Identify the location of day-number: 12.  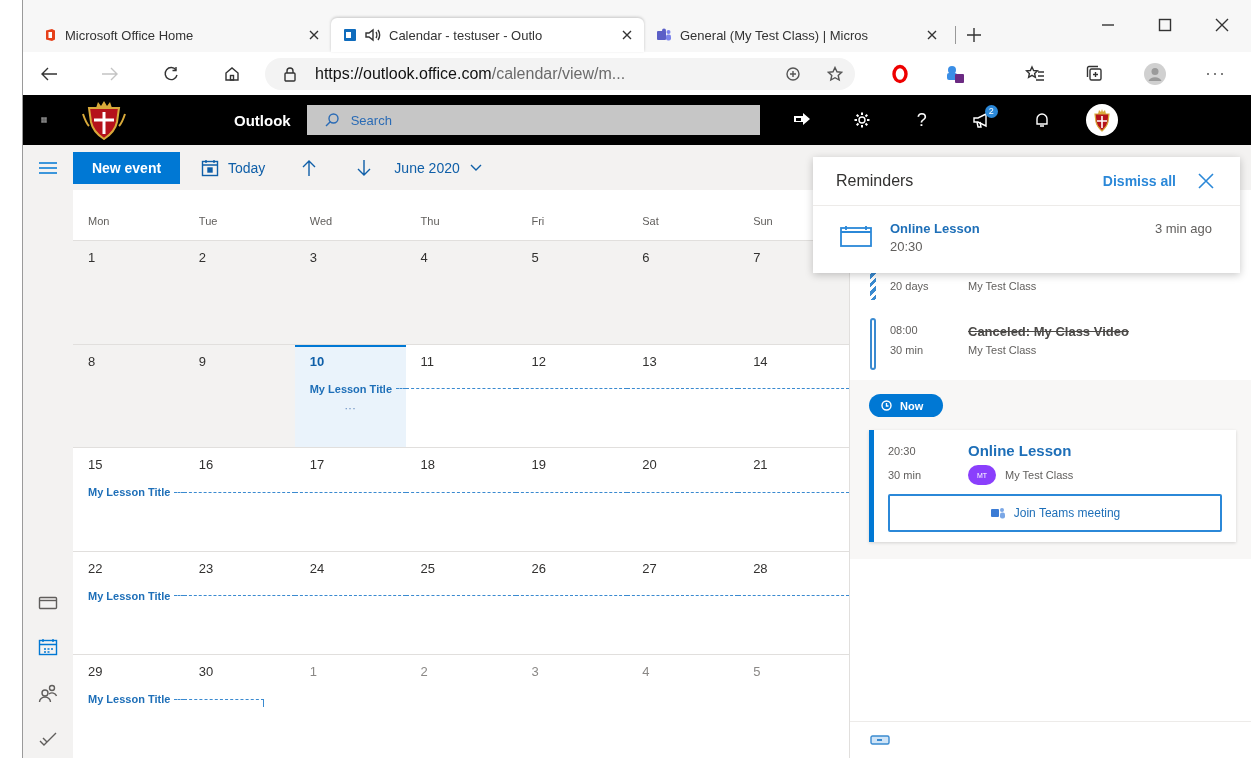
(538, 360).